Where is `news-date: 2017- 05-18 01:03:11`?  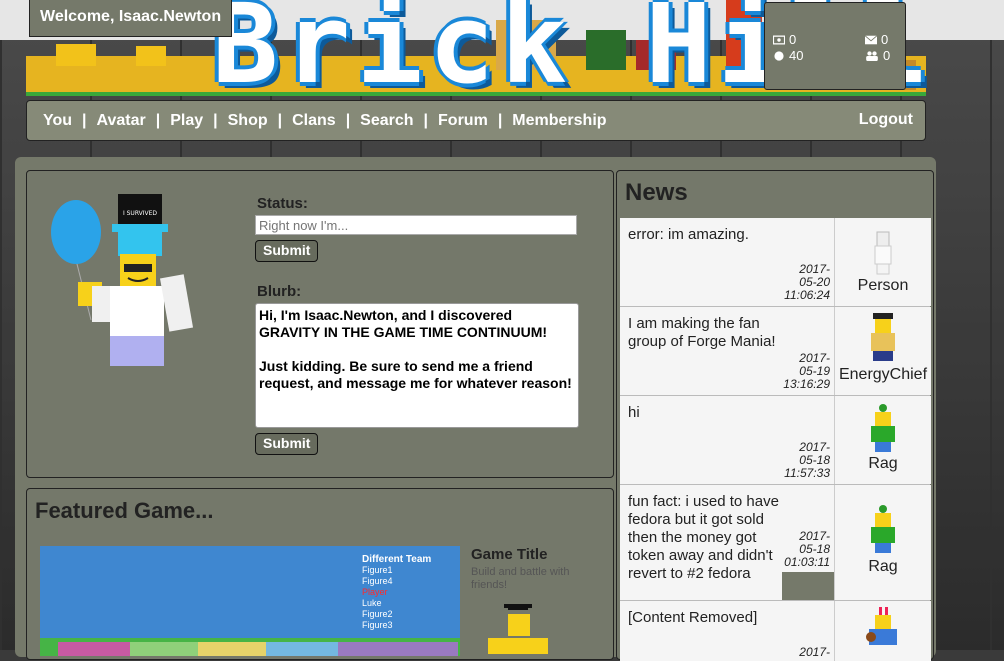 news-date: 2017- 05-18 01:03:11 is located at coordinates (807, 549).